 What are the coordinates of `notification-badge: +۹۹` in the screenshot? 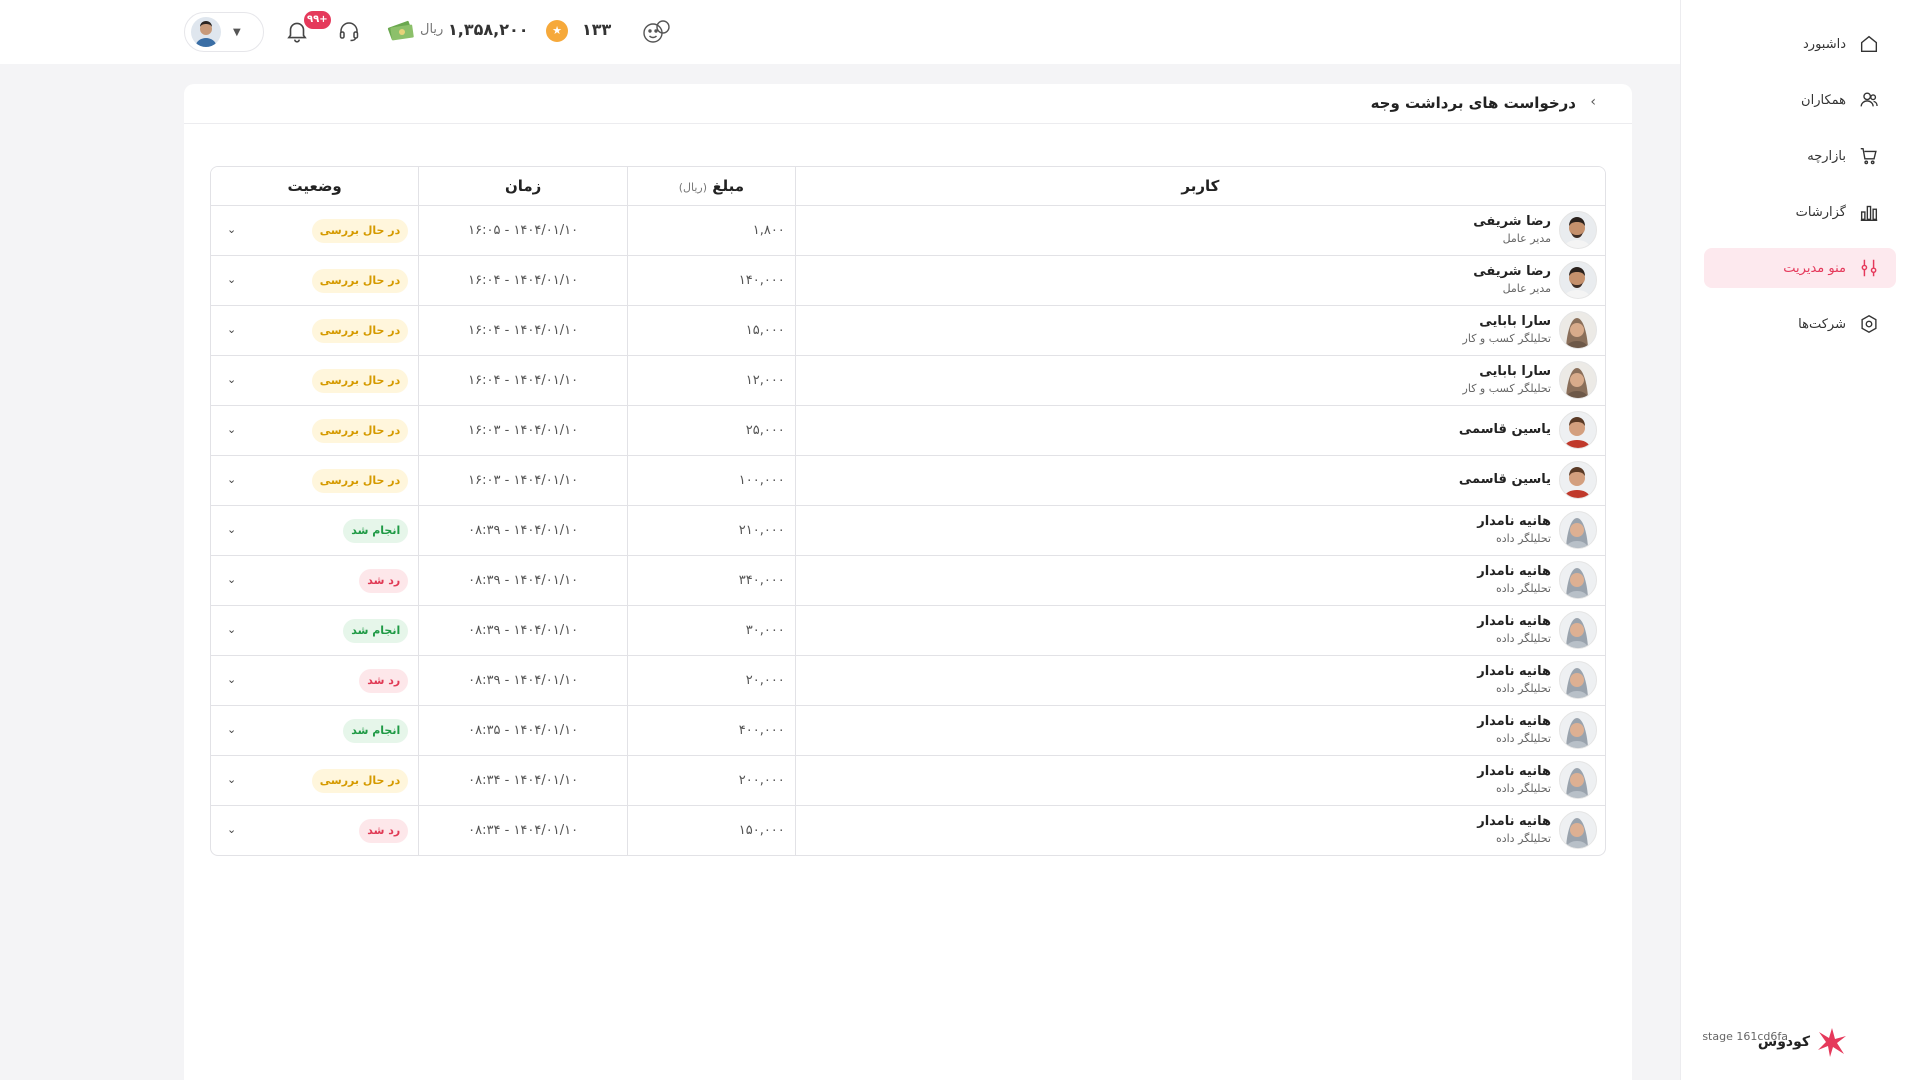 It's located at (317, 20).